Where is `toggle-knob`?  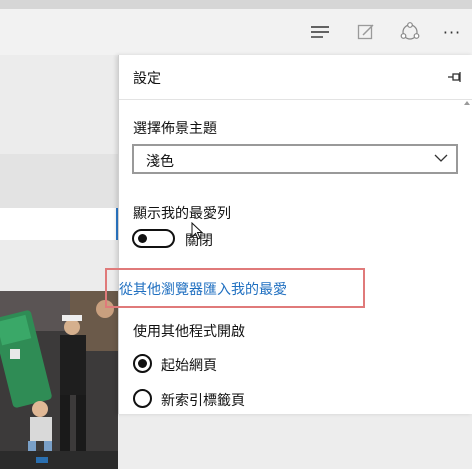 toggle-knob is located at coordinates (142, 238).